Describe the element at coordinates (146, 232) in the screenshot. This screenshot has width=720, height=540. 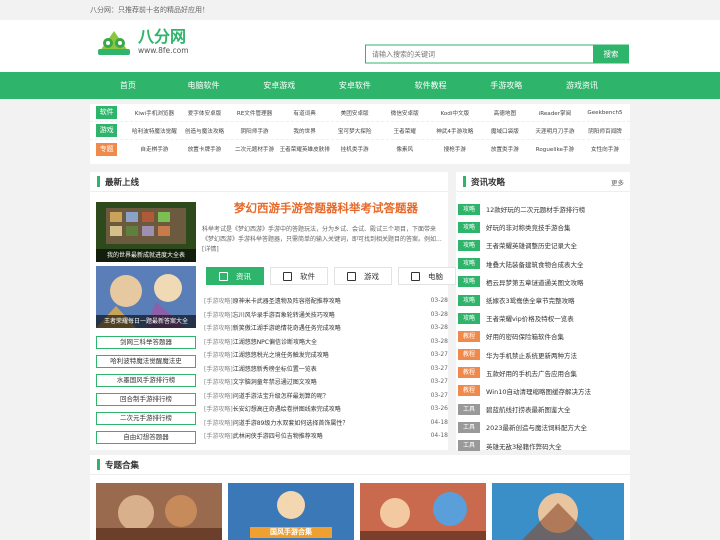
I see `latest-image-1: 我的世界最新成就进度大全表` at that location.